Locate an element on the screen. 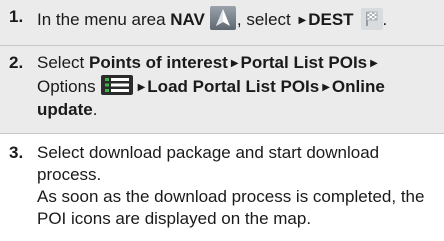  options-menu-icon is located at coordinates (116, 84).